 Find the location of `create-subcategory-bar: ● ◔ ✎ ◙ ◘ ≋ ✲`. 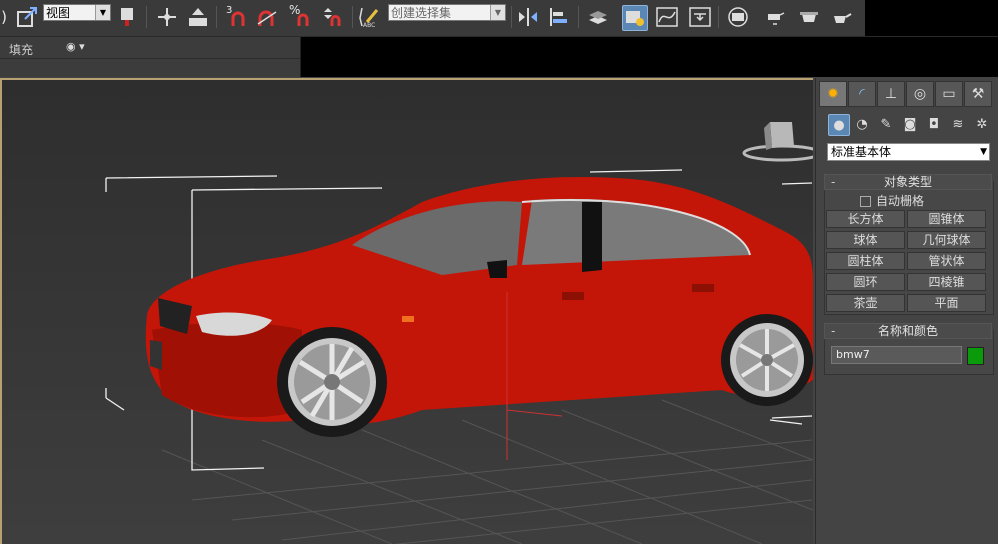

create-subcategory-bar: ● ◔ ✎ ◙ ◘ ≋ ✲ is located at coordinates (912, 125).